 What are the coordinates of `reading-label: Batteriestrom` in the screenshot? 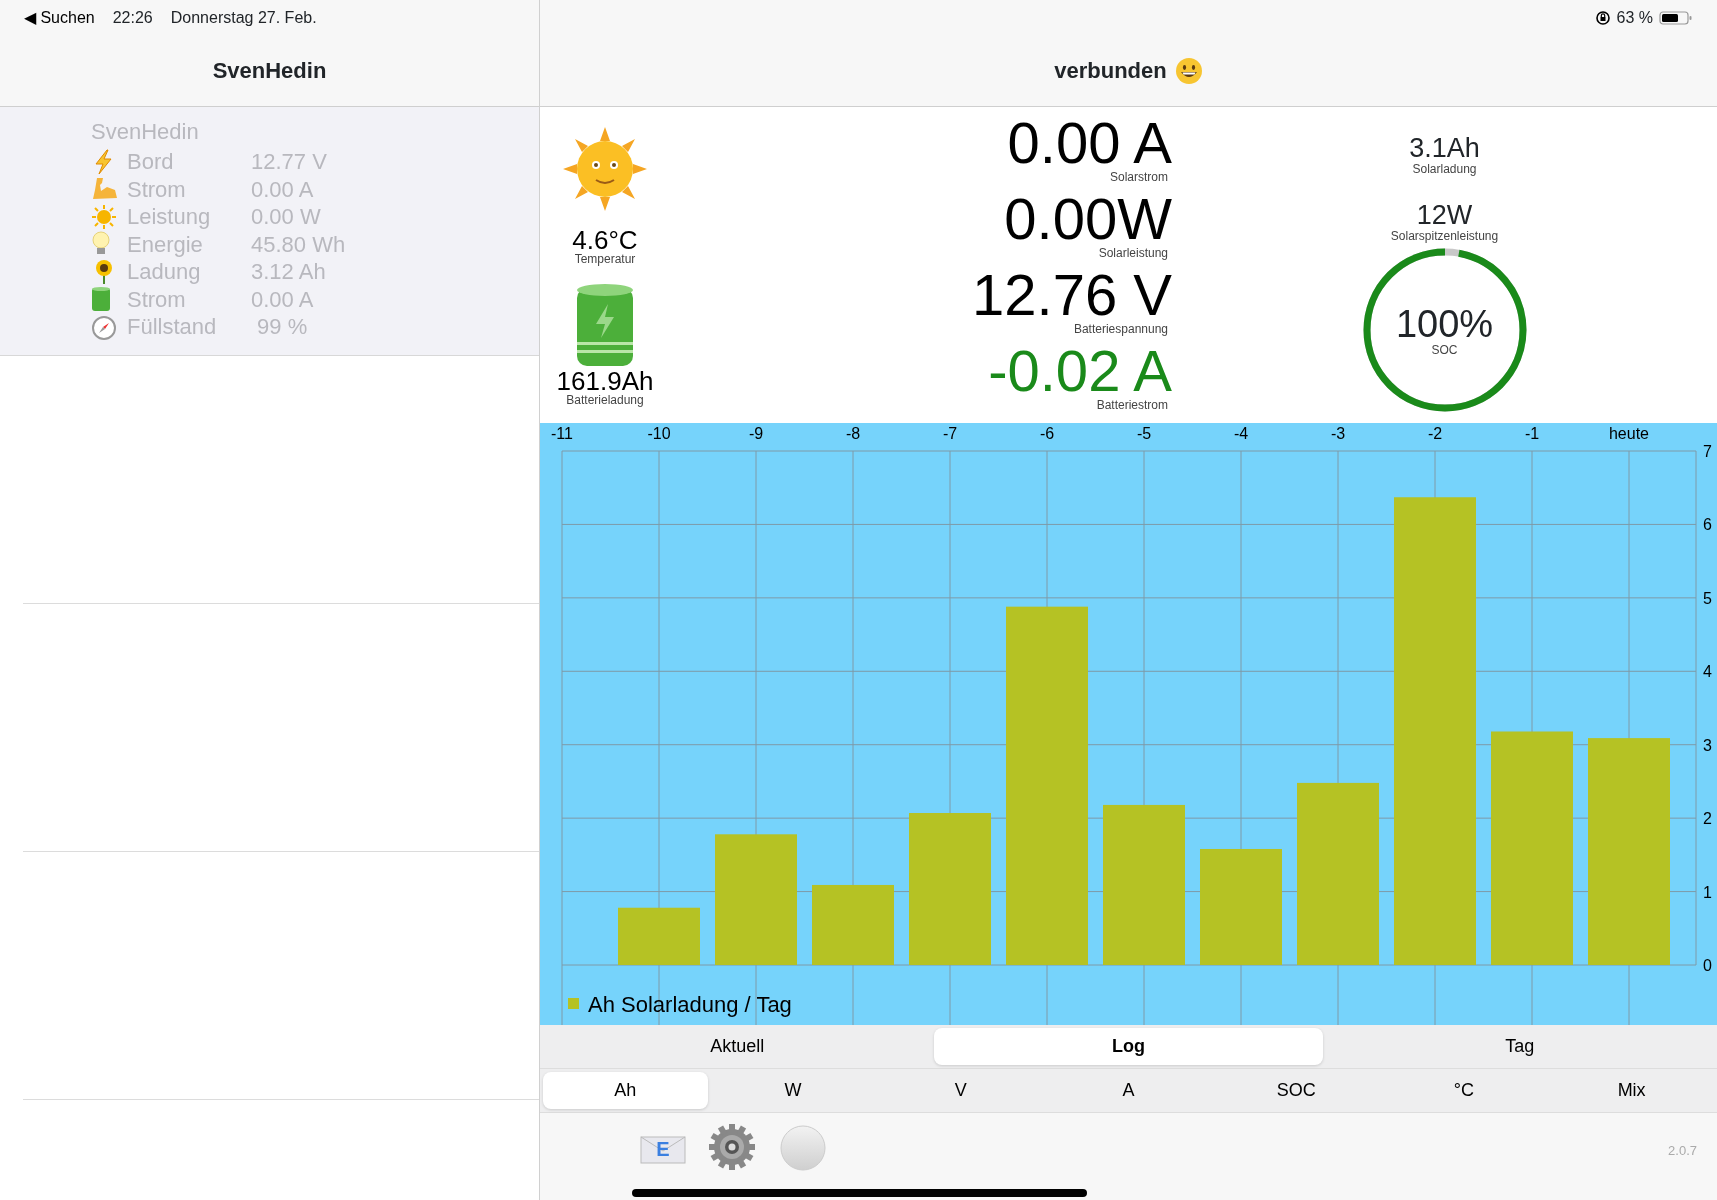 It's located at (1132, 405).